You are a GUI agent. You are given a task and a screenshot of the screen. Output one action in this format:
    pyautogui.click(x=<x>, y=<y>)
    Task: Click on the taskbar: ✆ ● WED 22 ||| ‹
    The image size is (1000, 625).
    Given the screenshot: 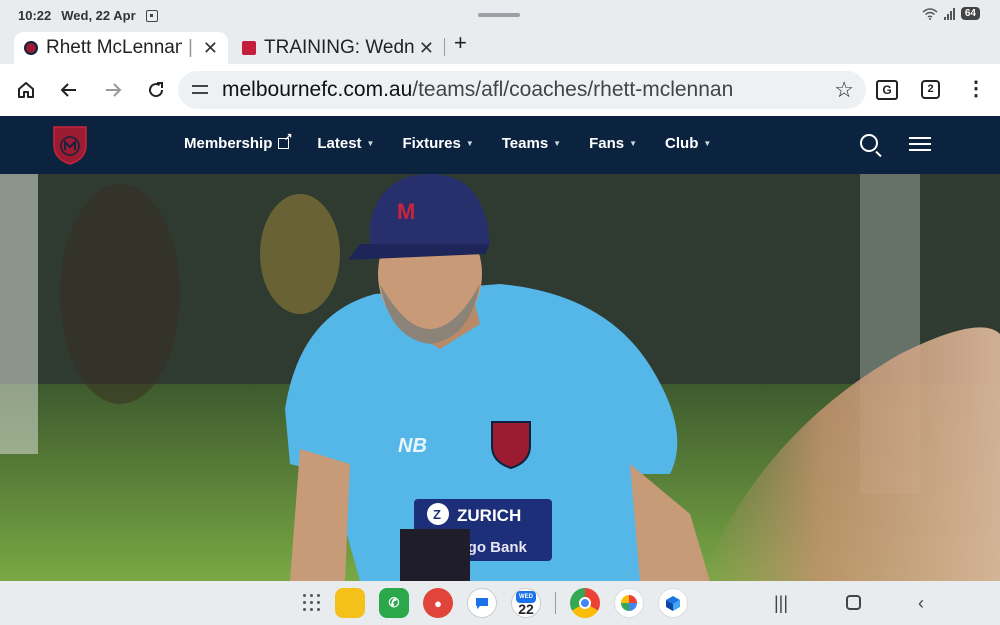 What is the action you would take?
    pyautogui.click(x=500, y=603)
    